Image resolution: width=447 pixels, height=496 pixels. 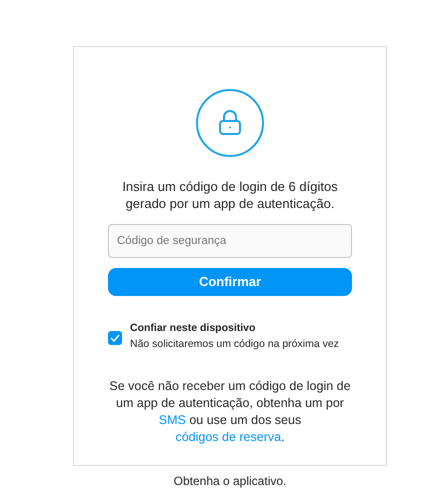 I want to click on backup-codes-link: códigos de reserva, so click(x=228, y=437).